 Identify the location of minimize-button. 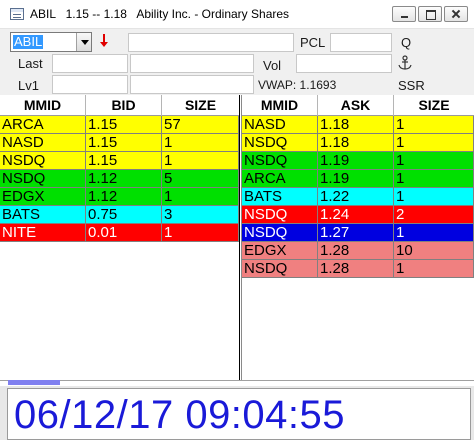
(404, 14).